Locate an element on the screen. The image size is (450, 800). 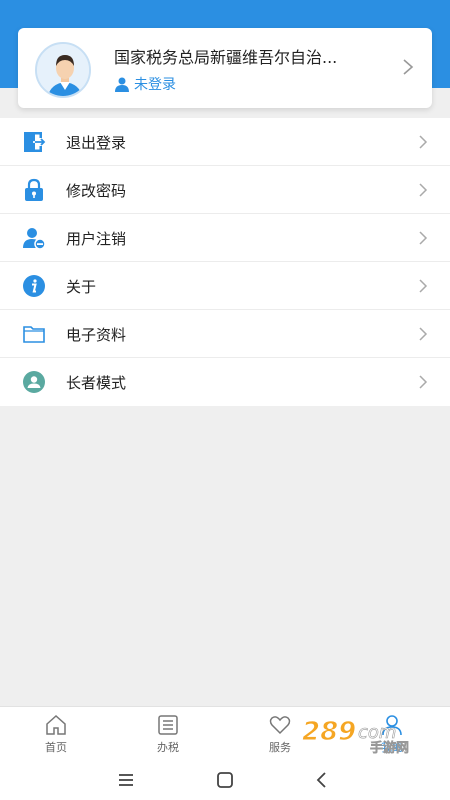
menu-item-e-documents: 电子资料 is located at coordinates (225, 334).